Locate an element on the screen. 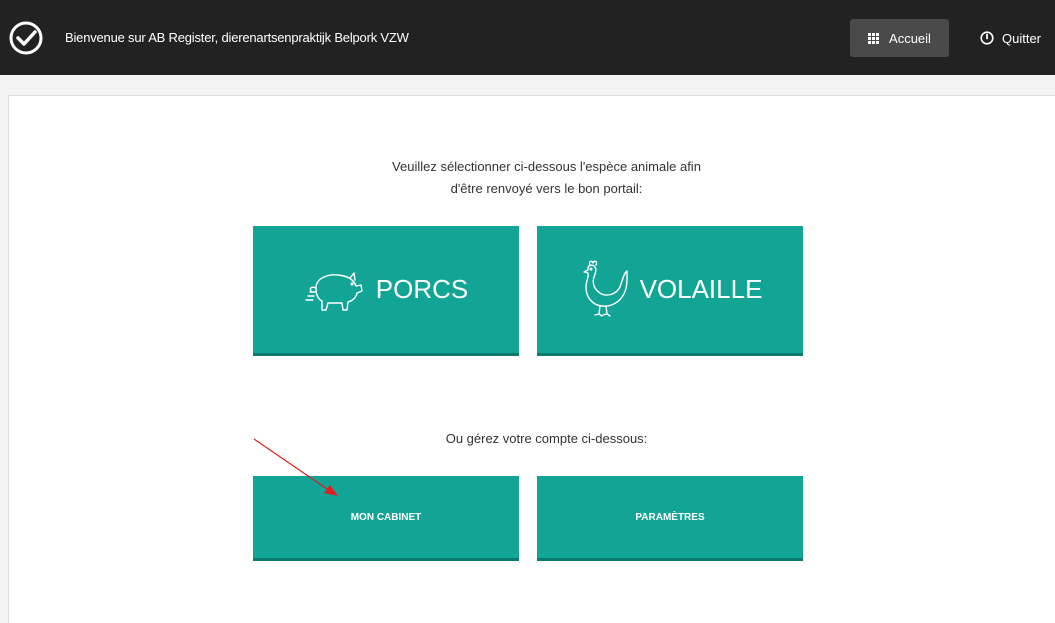 The width and height of the screenshot is (1055, 623). annotation-arrow-icon is located at coordinates (295, 467).